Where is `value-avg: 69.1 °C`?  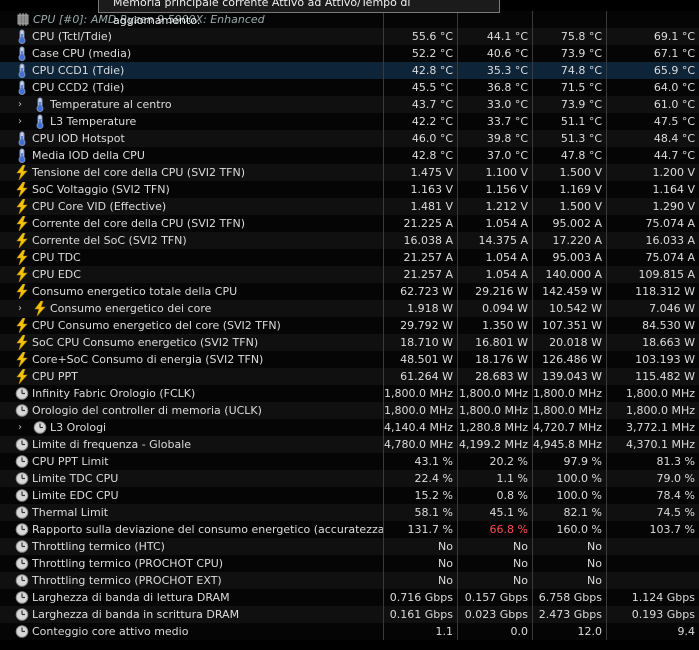
value-avg: 69.1 °C is located at coordinates (652, 36).